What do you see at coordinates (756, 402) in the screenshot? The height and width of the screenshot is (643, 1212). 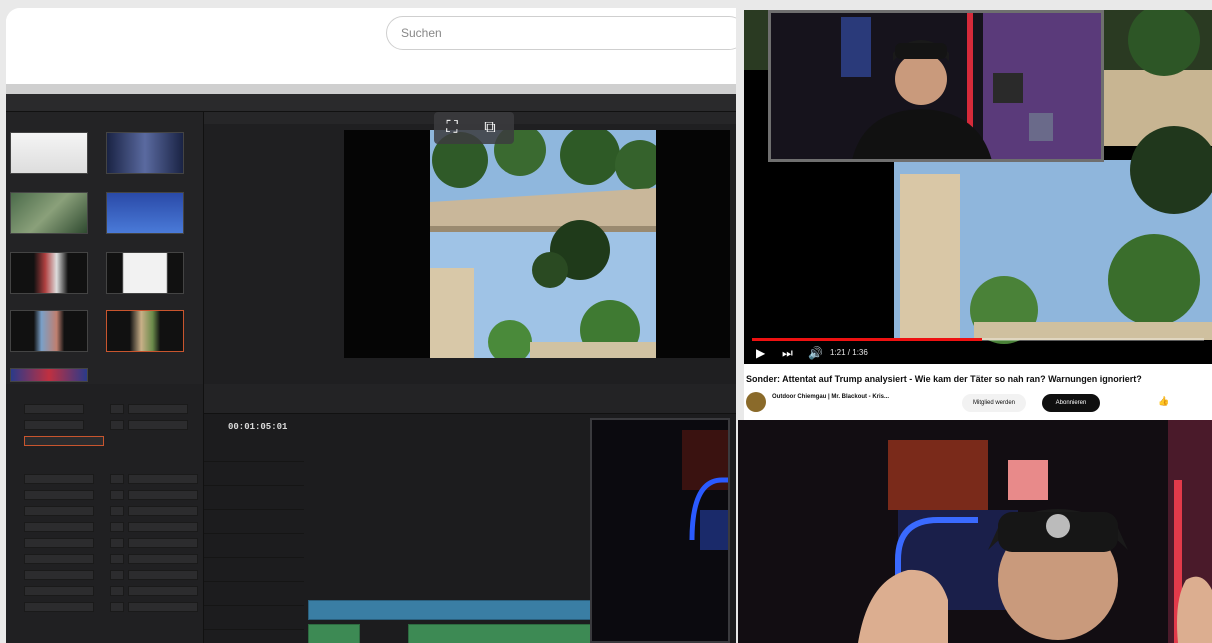 I see `channel-avatar` at bounding box center [756, 402].